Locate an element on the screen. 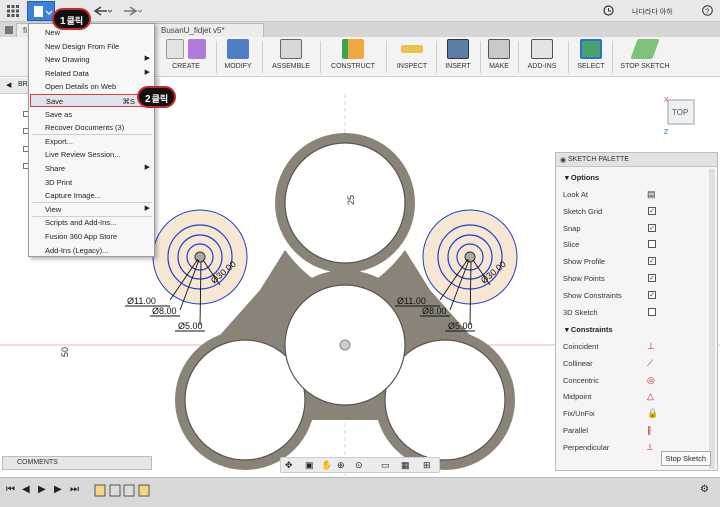 This screenshot has height=507, width=720. history-icon is located at coordinates (608, 11).